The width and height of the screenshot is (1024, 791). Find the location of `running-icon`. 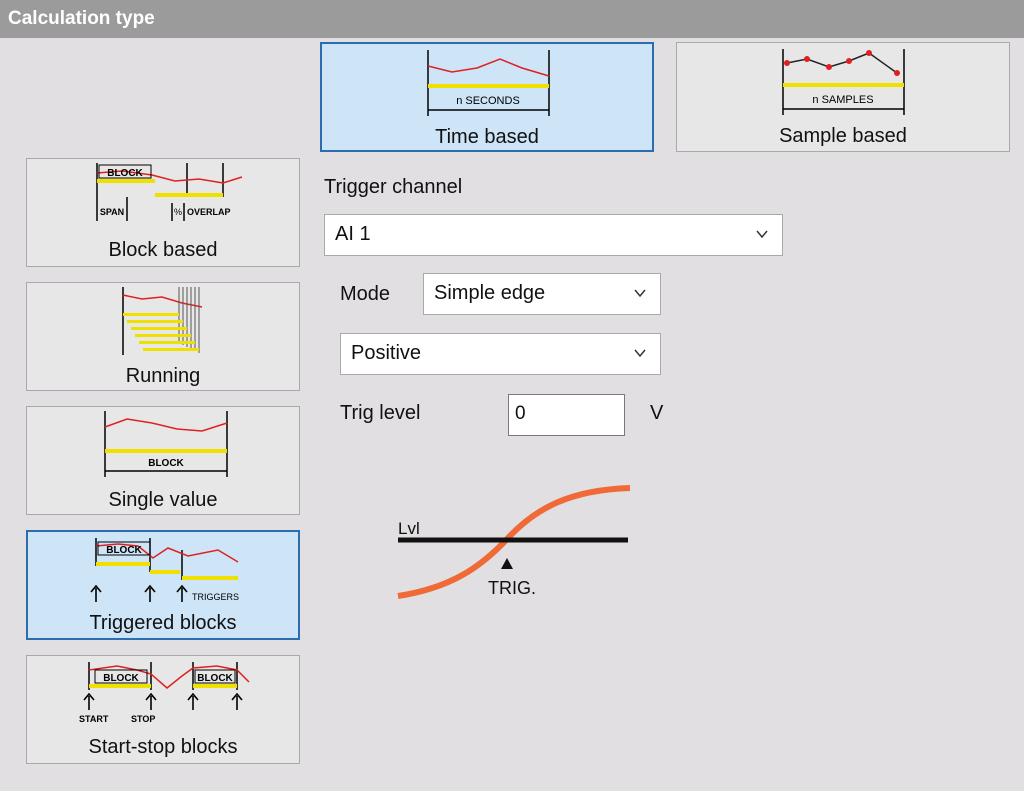

running-icon is located at coordinates (162, 321).